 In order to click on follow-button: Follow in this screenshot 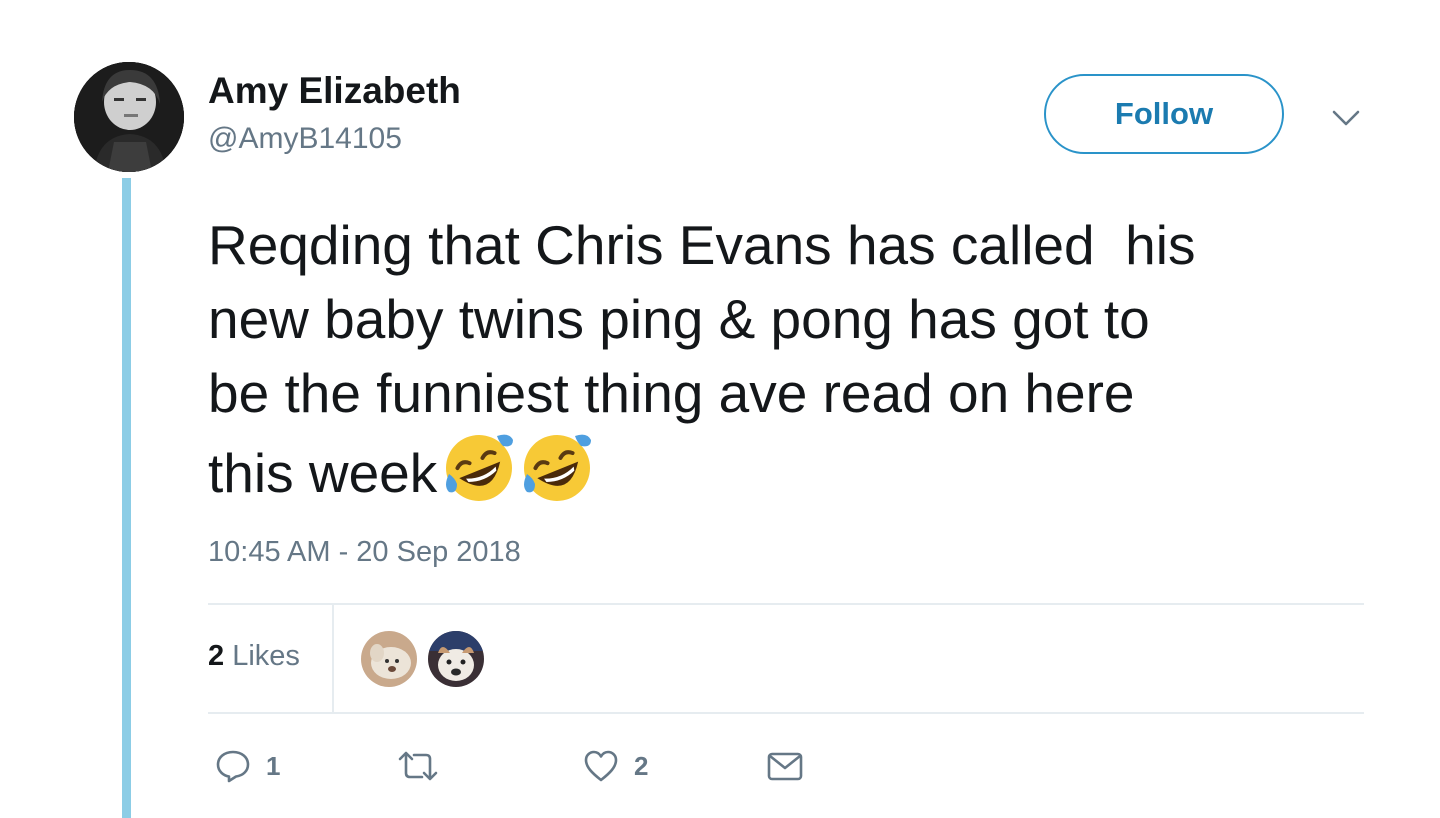, I will do `click(1164, 114)`.